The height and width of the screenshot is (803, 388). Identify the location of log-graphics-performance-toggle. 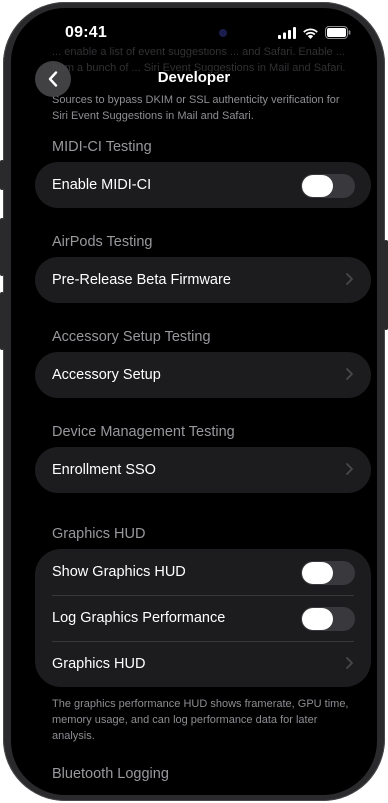
(328, 619).